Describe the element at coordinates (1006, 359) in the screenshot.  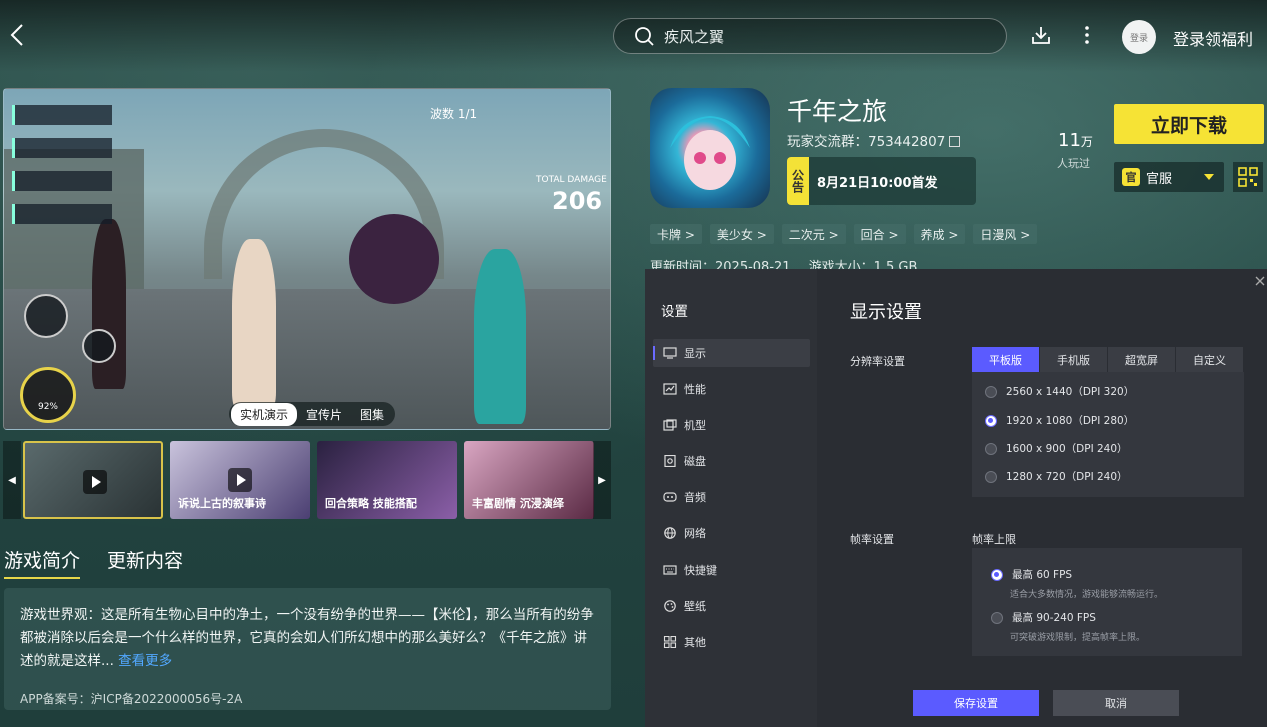
I see `resolution-tab-tablet: 平板版` at that location.